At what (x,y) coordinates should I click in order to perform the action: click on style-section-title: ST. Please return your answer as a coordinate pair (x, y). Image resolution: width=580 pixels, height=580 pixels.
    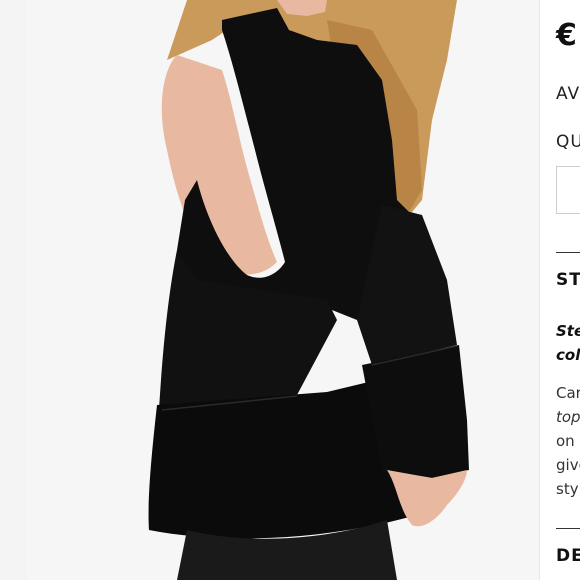
    Looking at the image, I should click on (568, 280).